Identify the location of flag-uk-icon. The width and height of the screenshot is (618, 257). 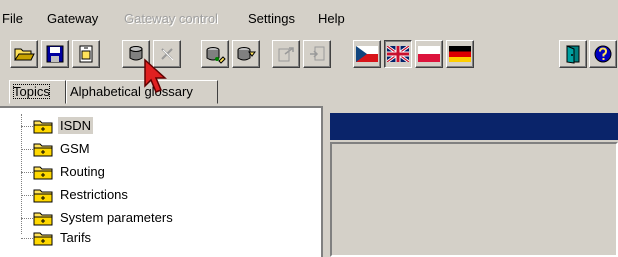
(398, 54).